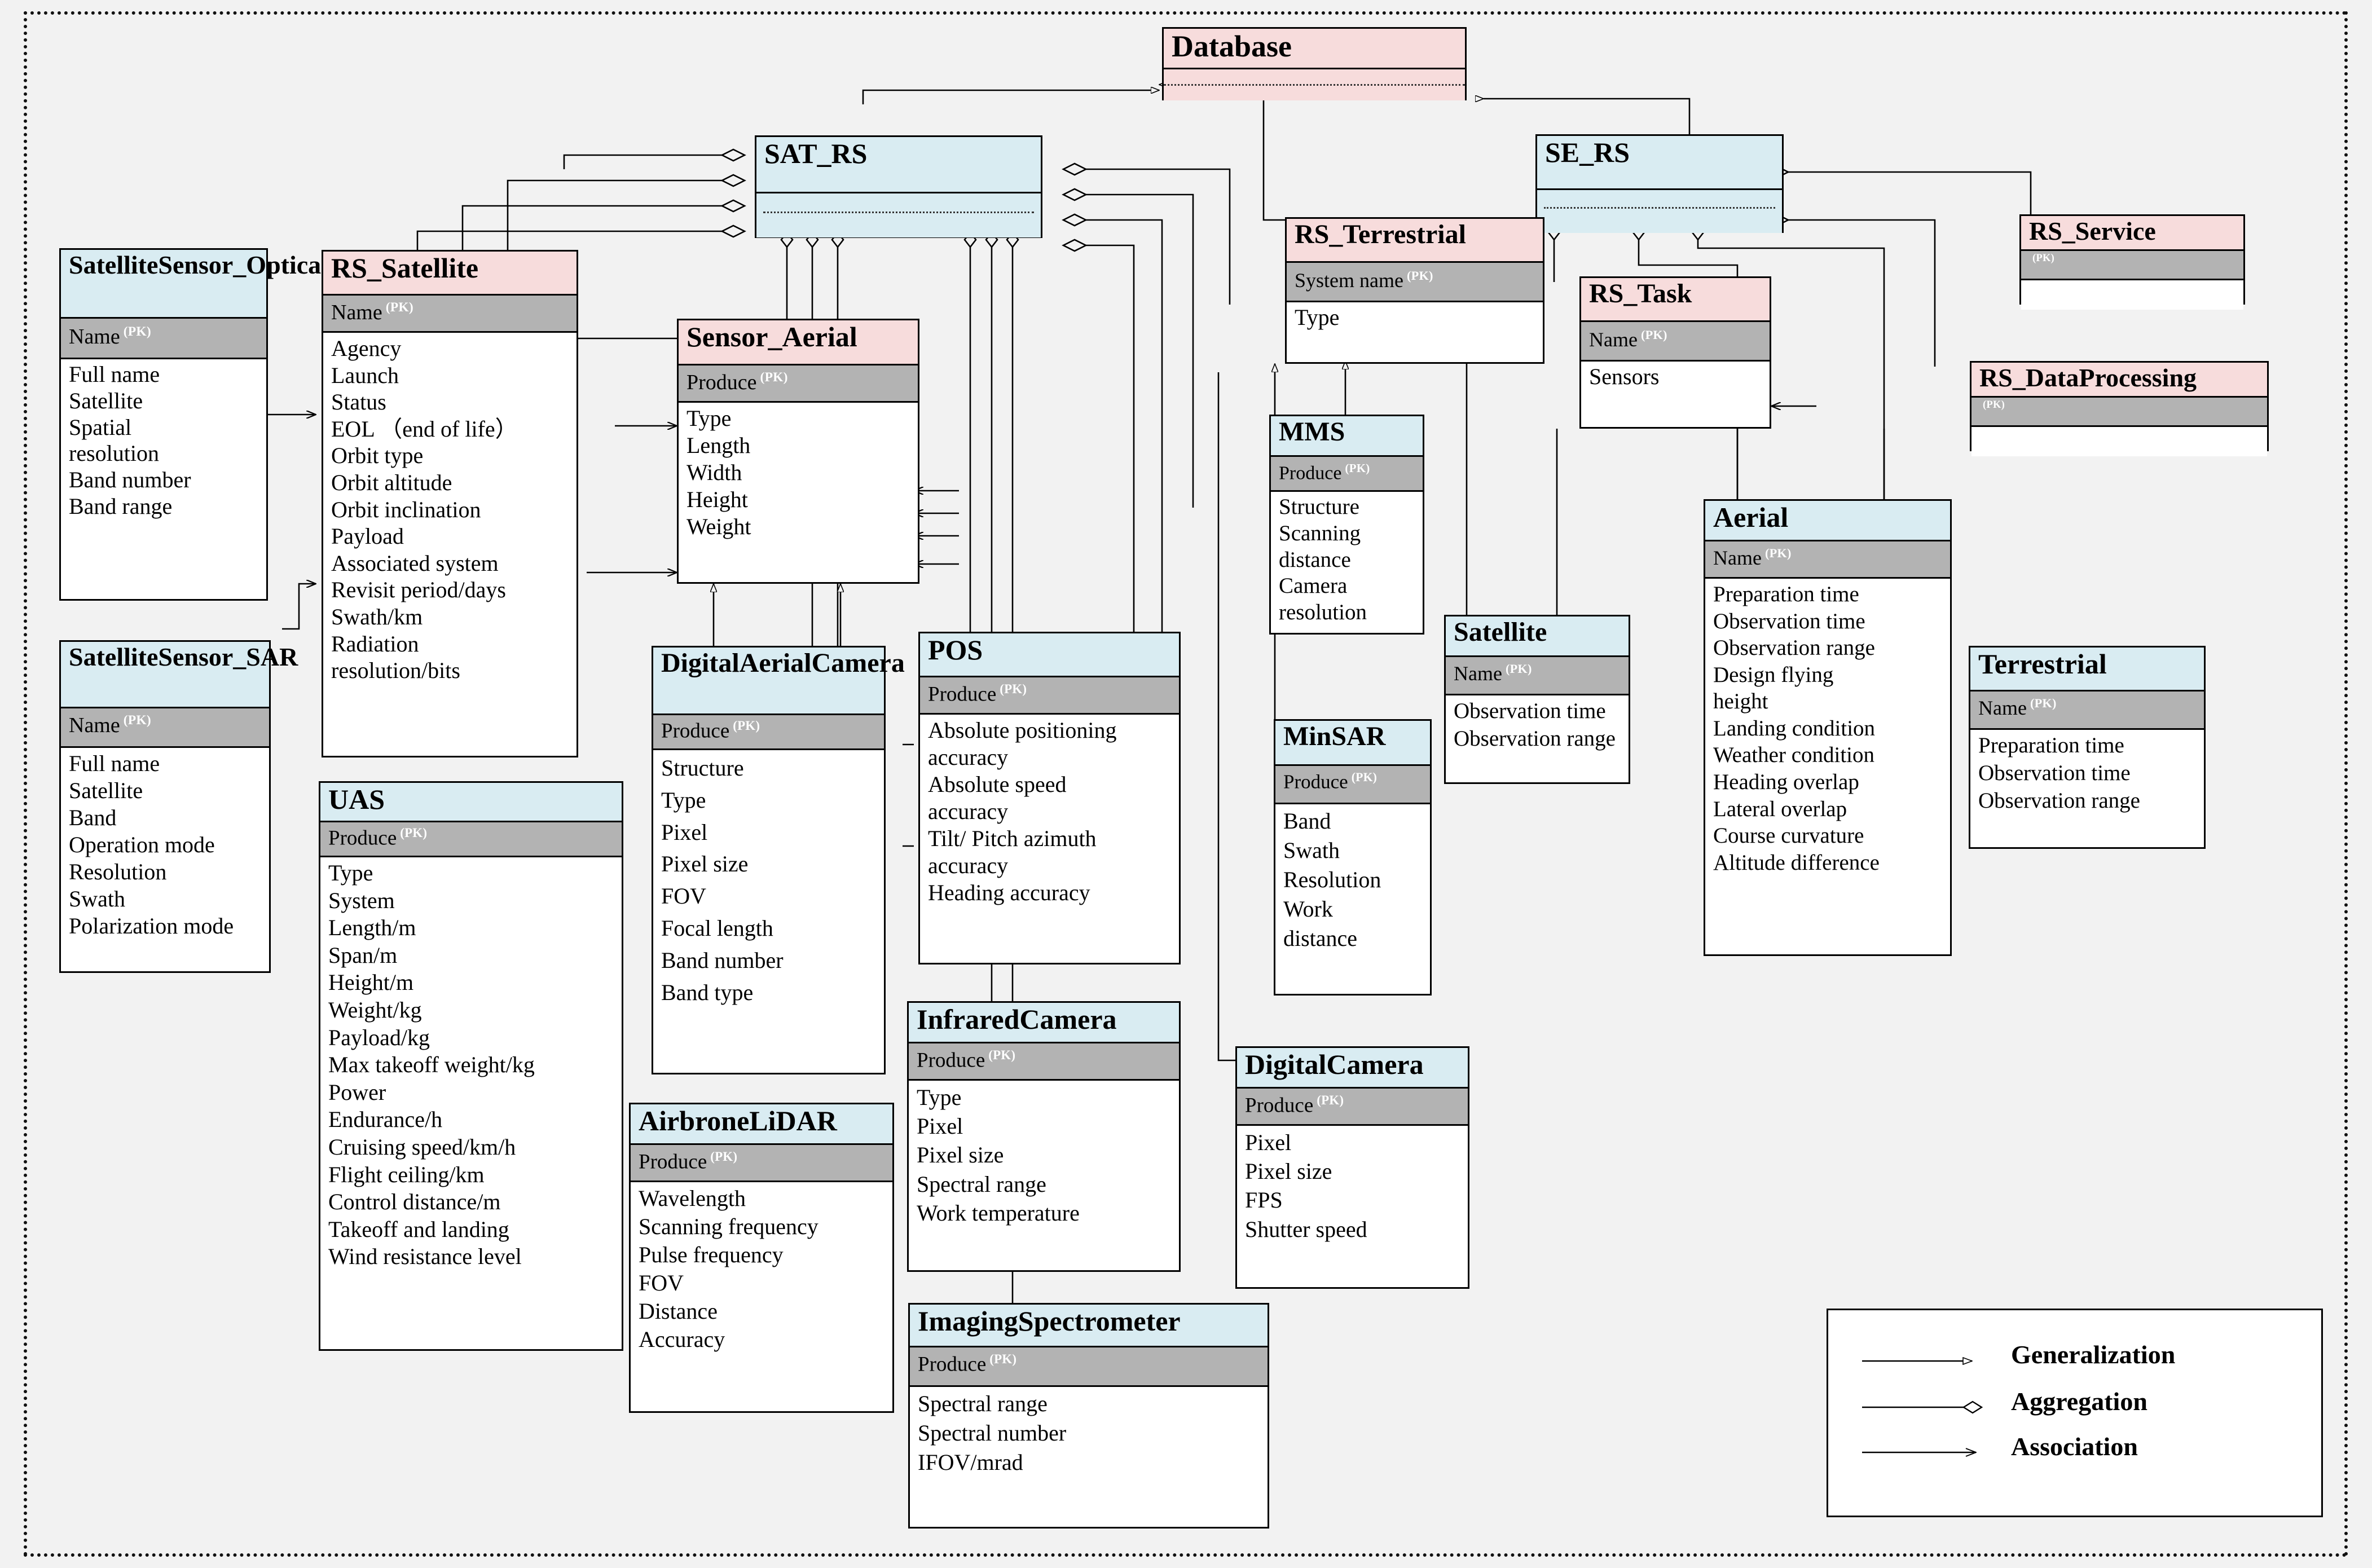 The image size is (2372, 1568). What do you see at coordinates (2051, 745) in the screenshot?
I see `attr: Preparation time` at bounding box center [2051, 745].